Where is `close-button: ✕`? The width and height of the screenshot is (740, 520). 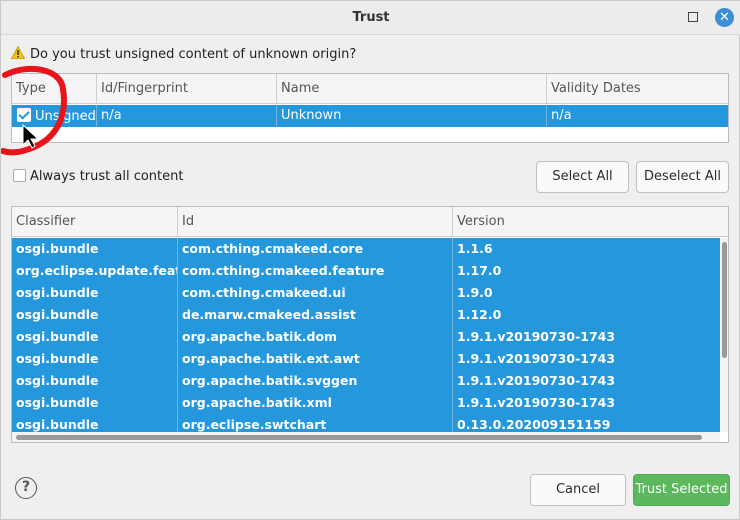 close-button: ✕ is located at coordinates (724, 17).